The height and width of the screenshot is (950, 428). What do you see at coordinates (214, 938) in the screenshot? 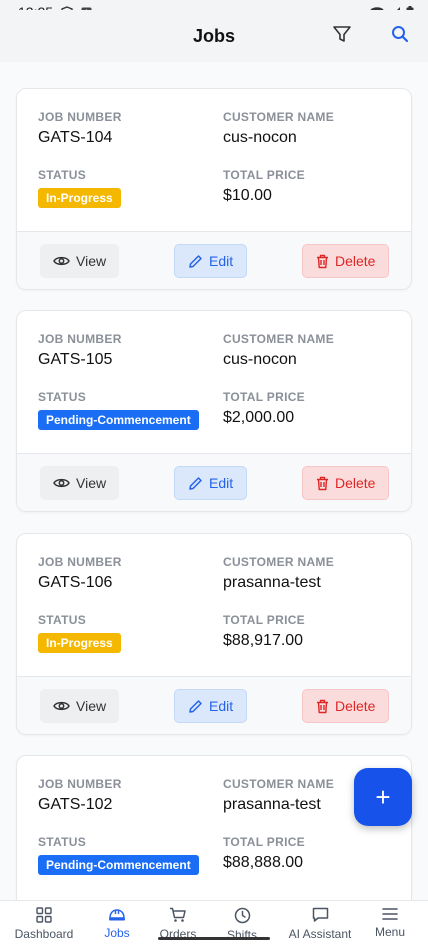
I see `home-indicator` at bounding box center [214, 938].